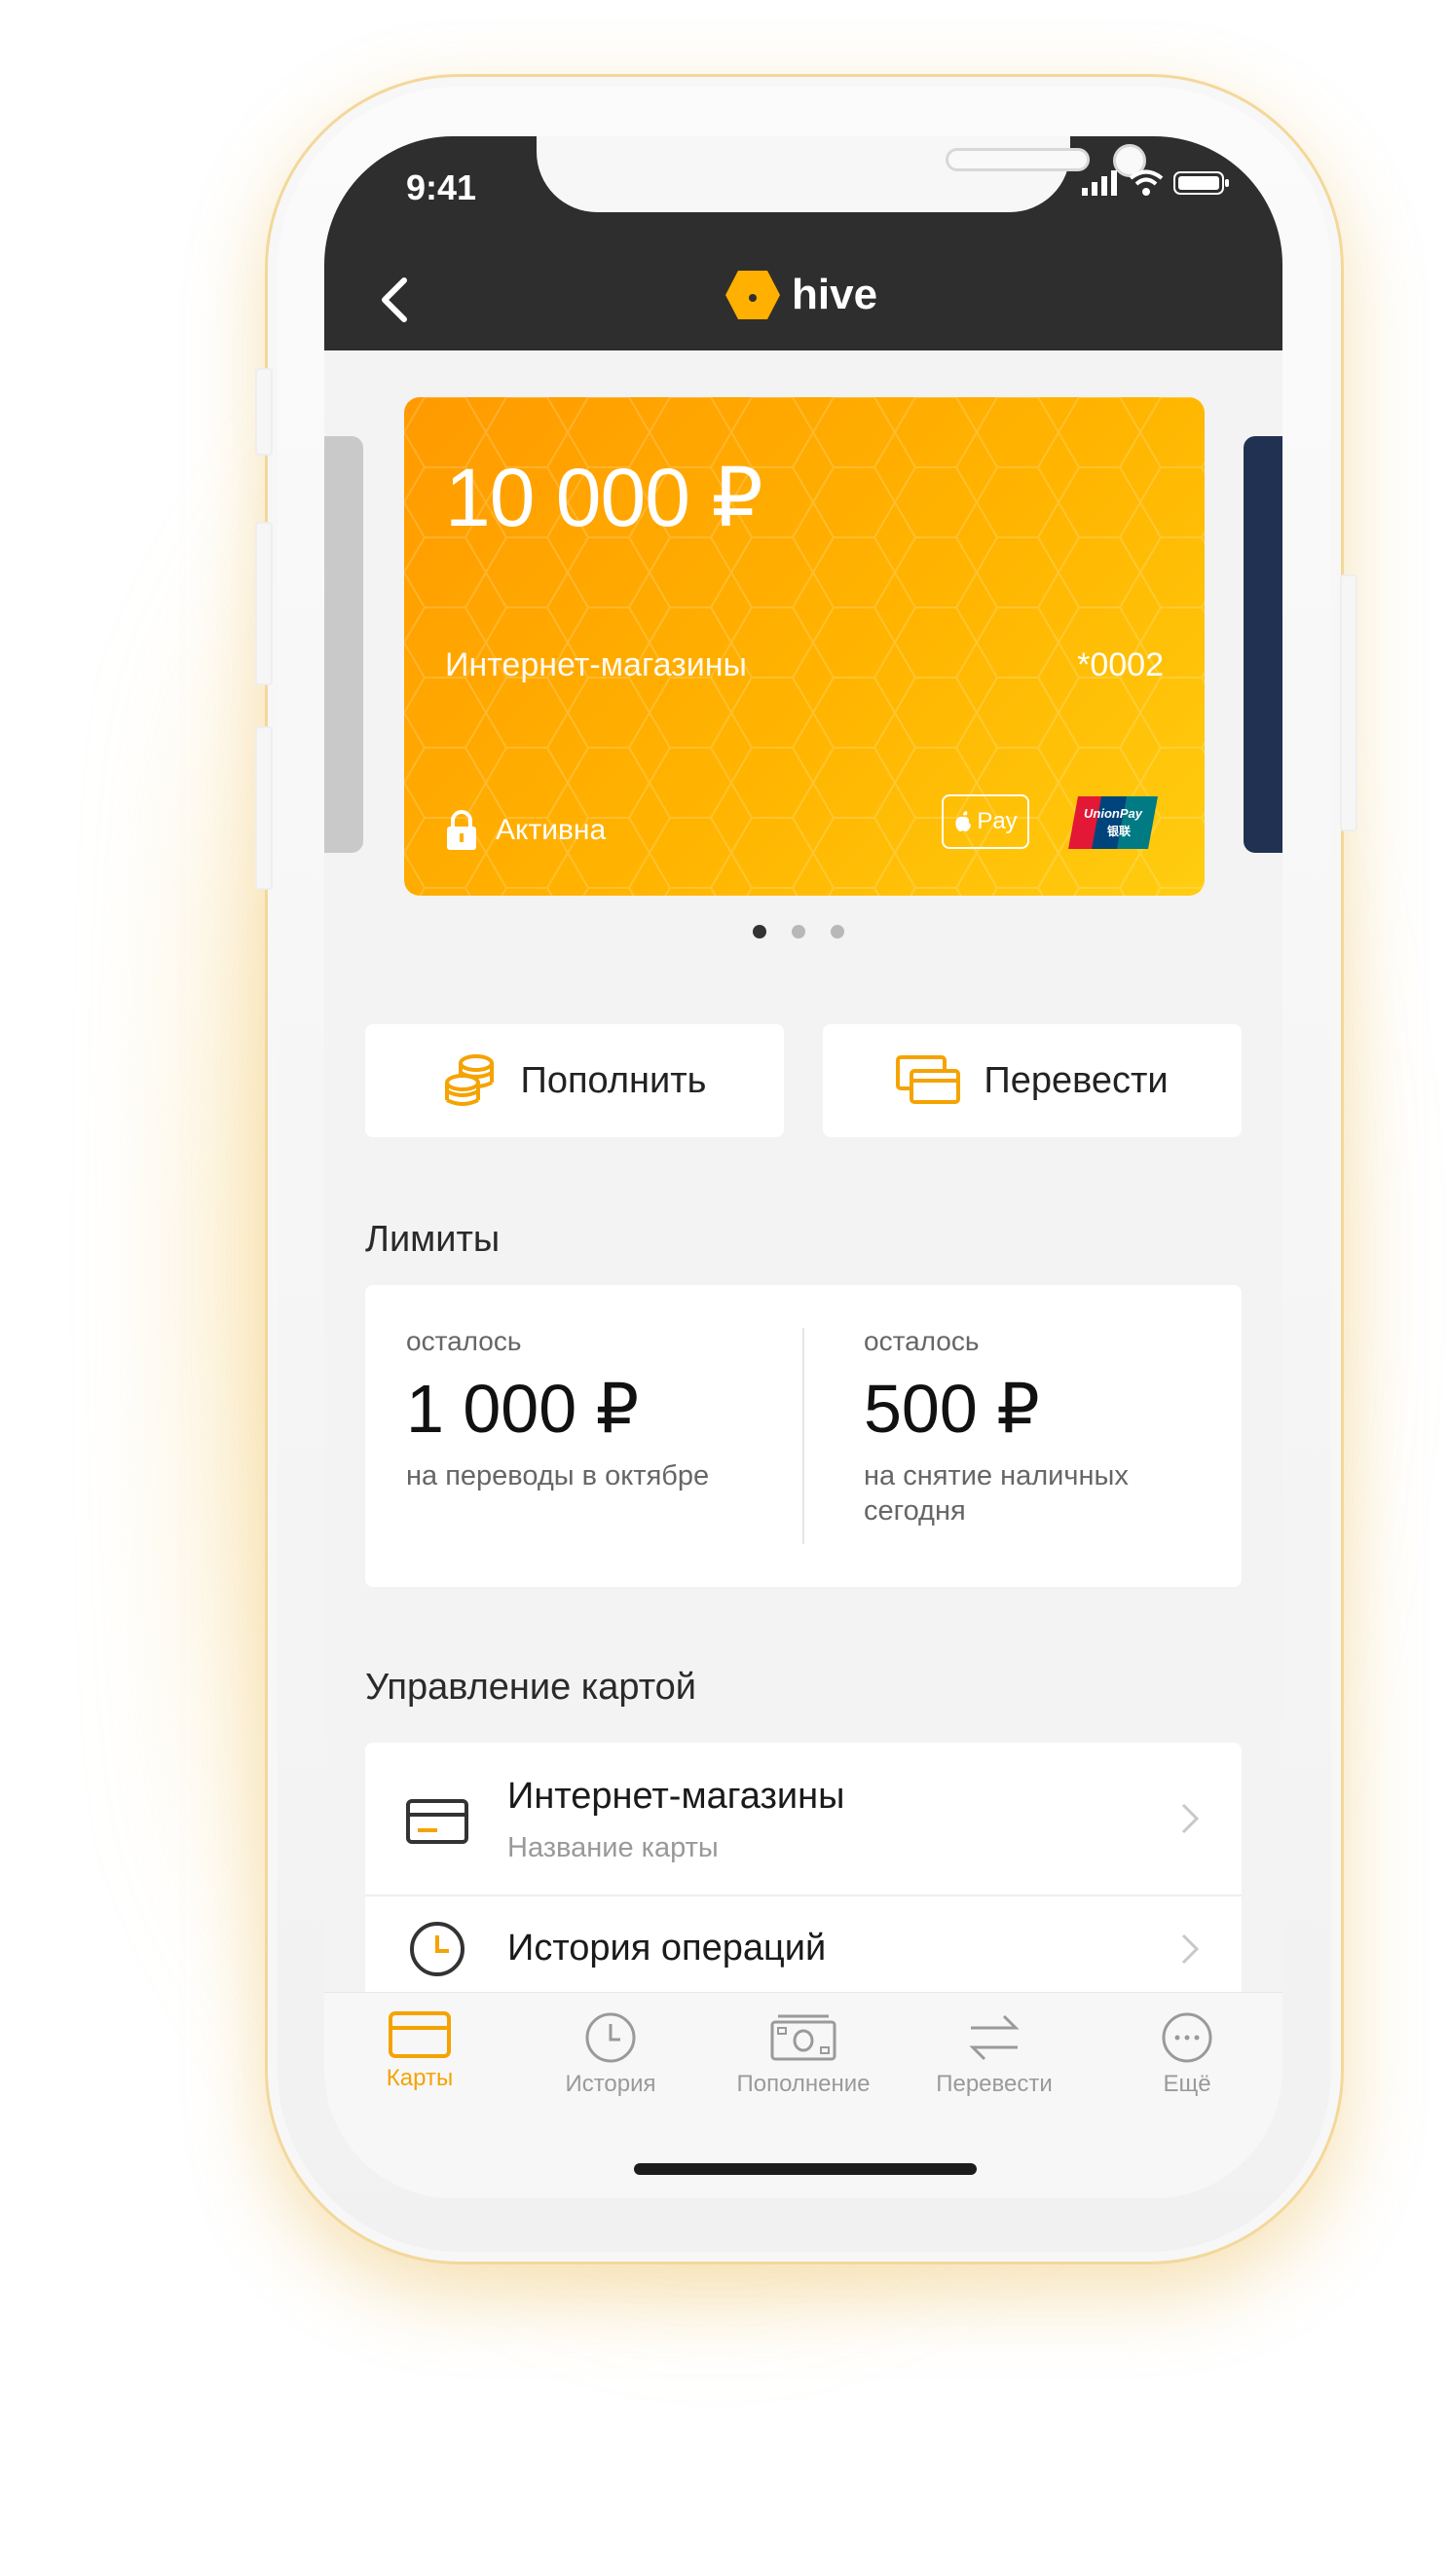  Describe the element at coordinates (803, 2037) in the screenshot. I see `banknote-icon` at that location.